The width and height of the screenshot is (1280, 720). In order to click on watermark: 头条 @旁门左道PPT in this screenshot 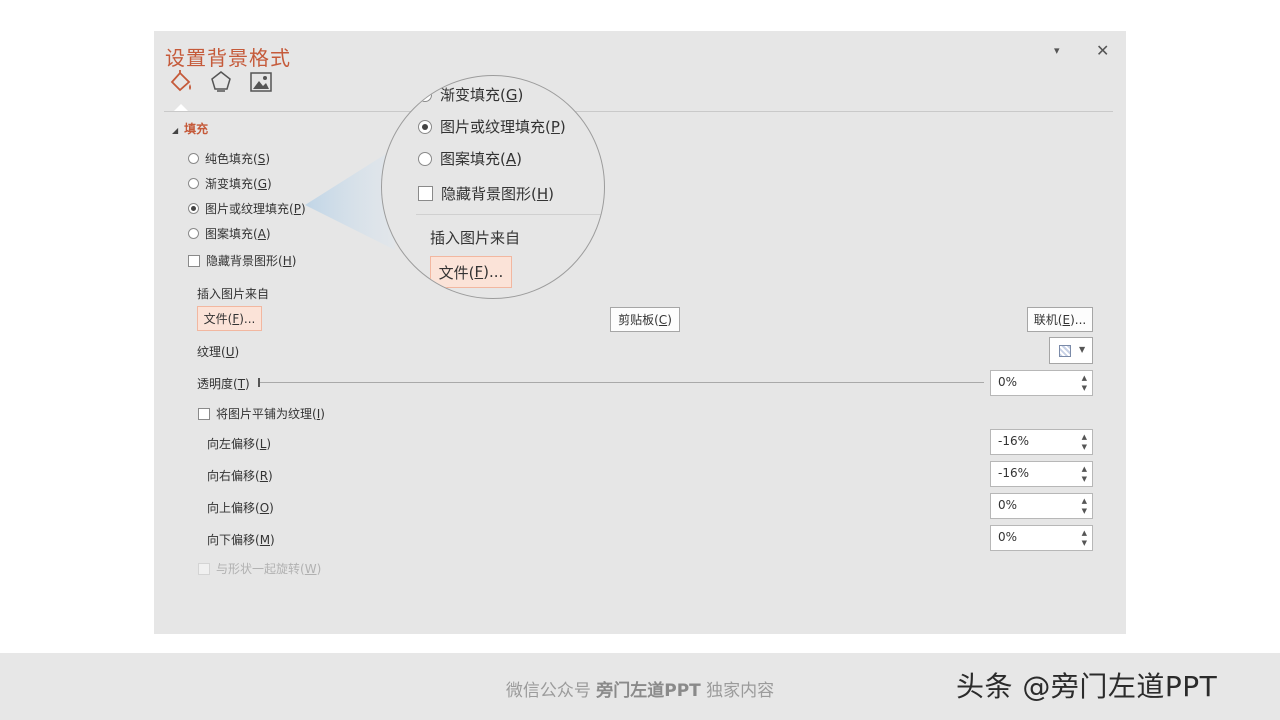, I will do `click(1087, 686)`.